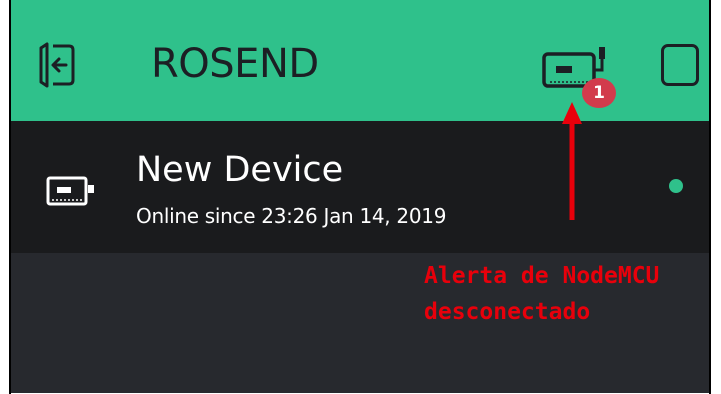 The image size is (721, 394). What do you see at coordinates (542, 276) in the screenshot?
I see `annotation-line-1: Alerta de NodeMCU` at bounding box center [542, 276].